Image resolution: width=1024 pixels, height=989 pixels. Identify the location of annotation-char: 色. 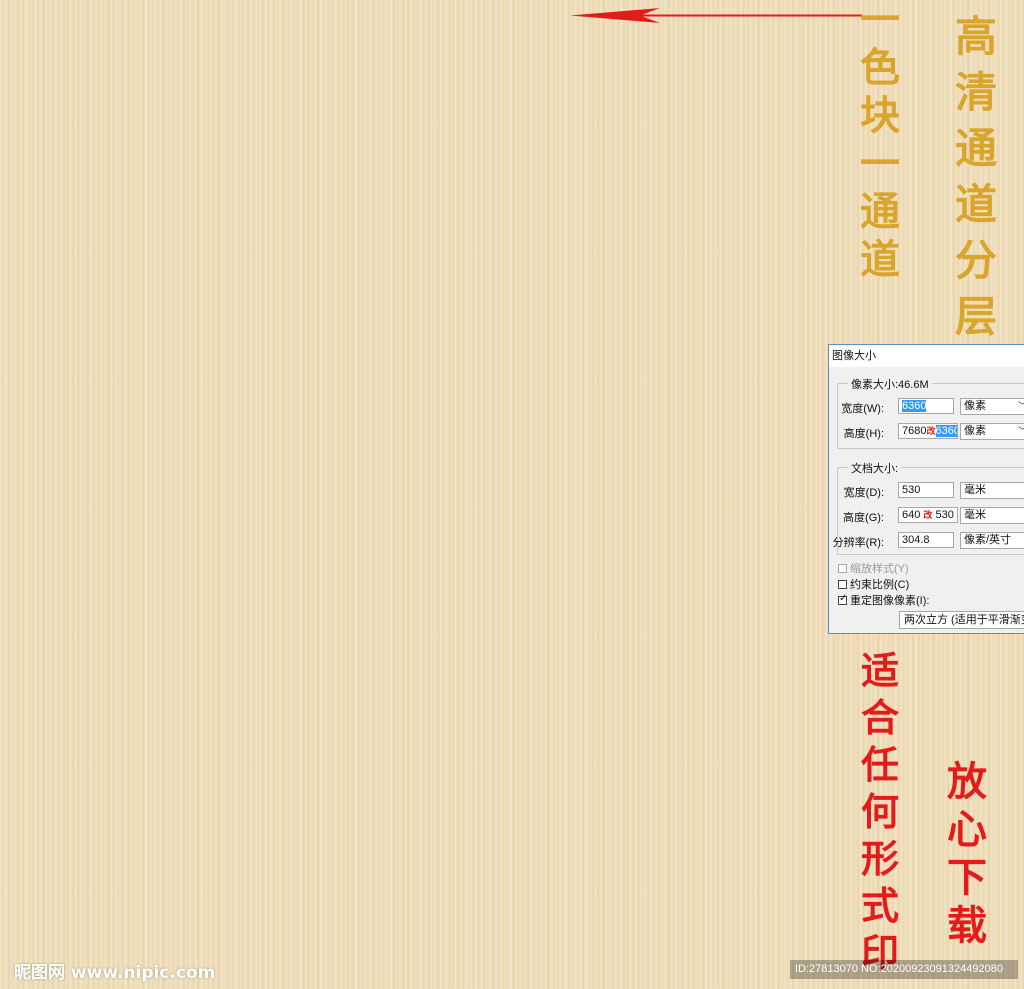
(880, 67).